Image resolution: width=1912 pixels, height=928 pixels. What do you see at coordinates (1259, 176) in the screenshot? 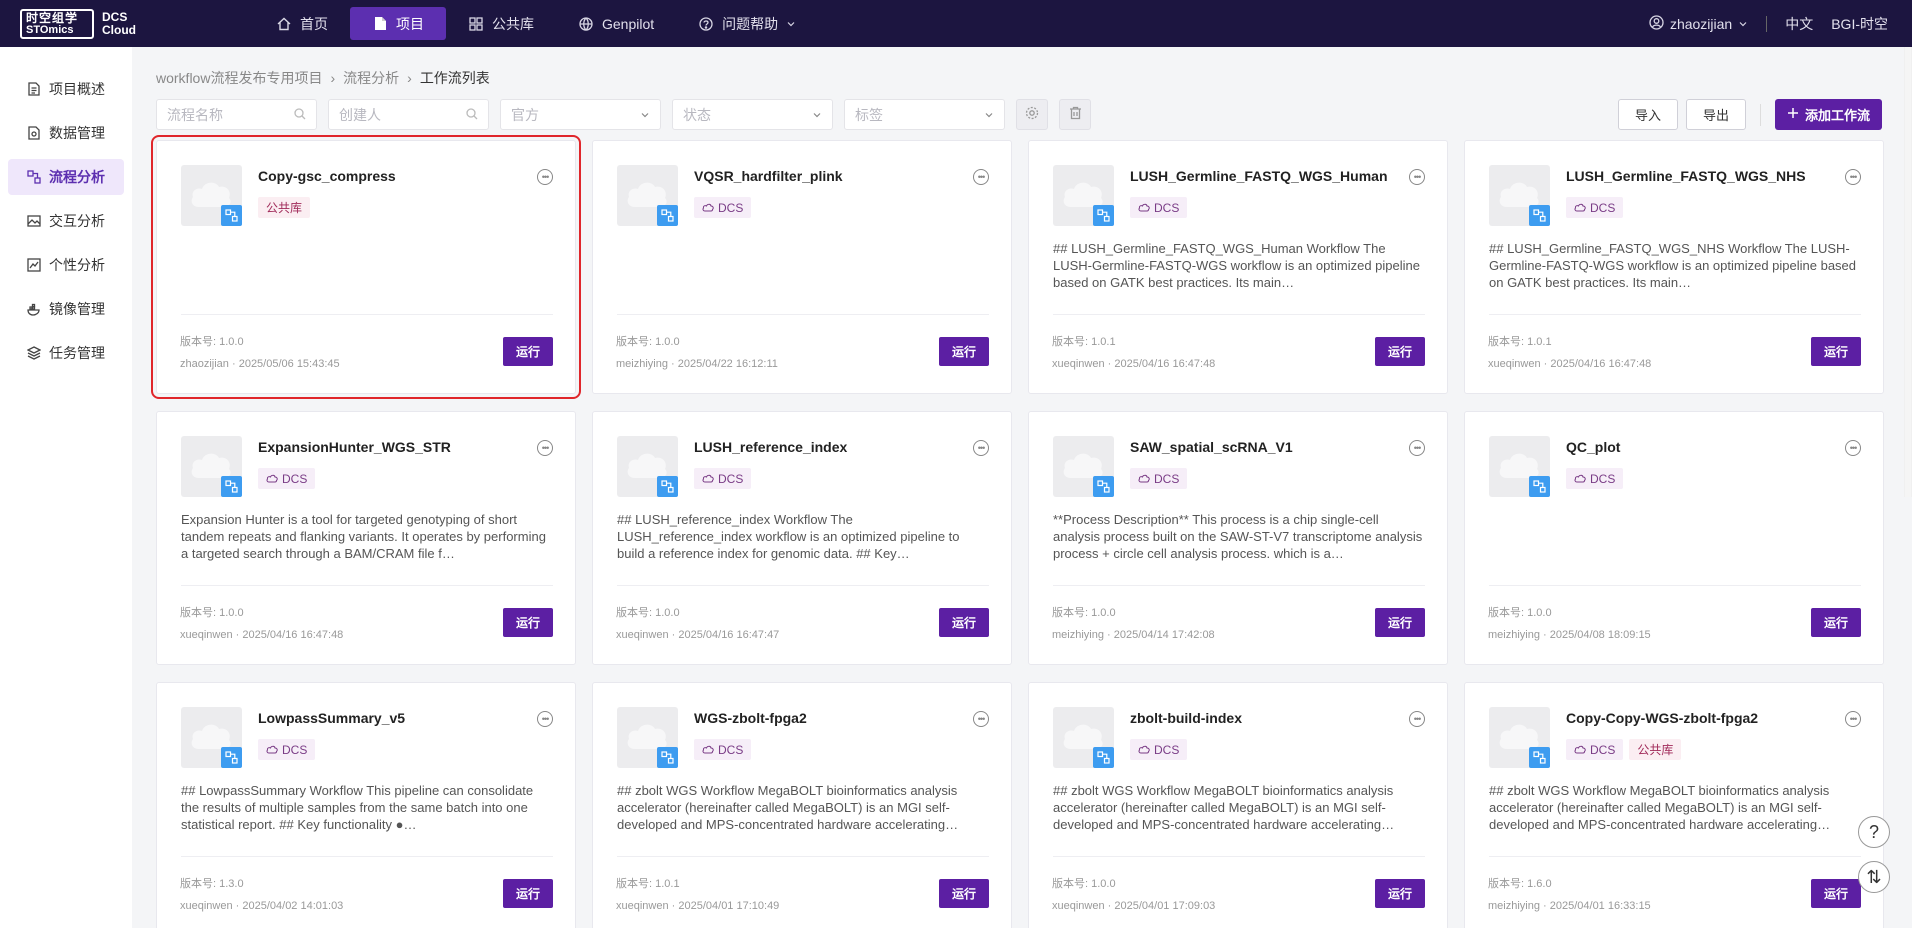
I see `workflow-title: LUSH_Germline_FASTQ_WGS_Human` at bounding box center [1259, 176].